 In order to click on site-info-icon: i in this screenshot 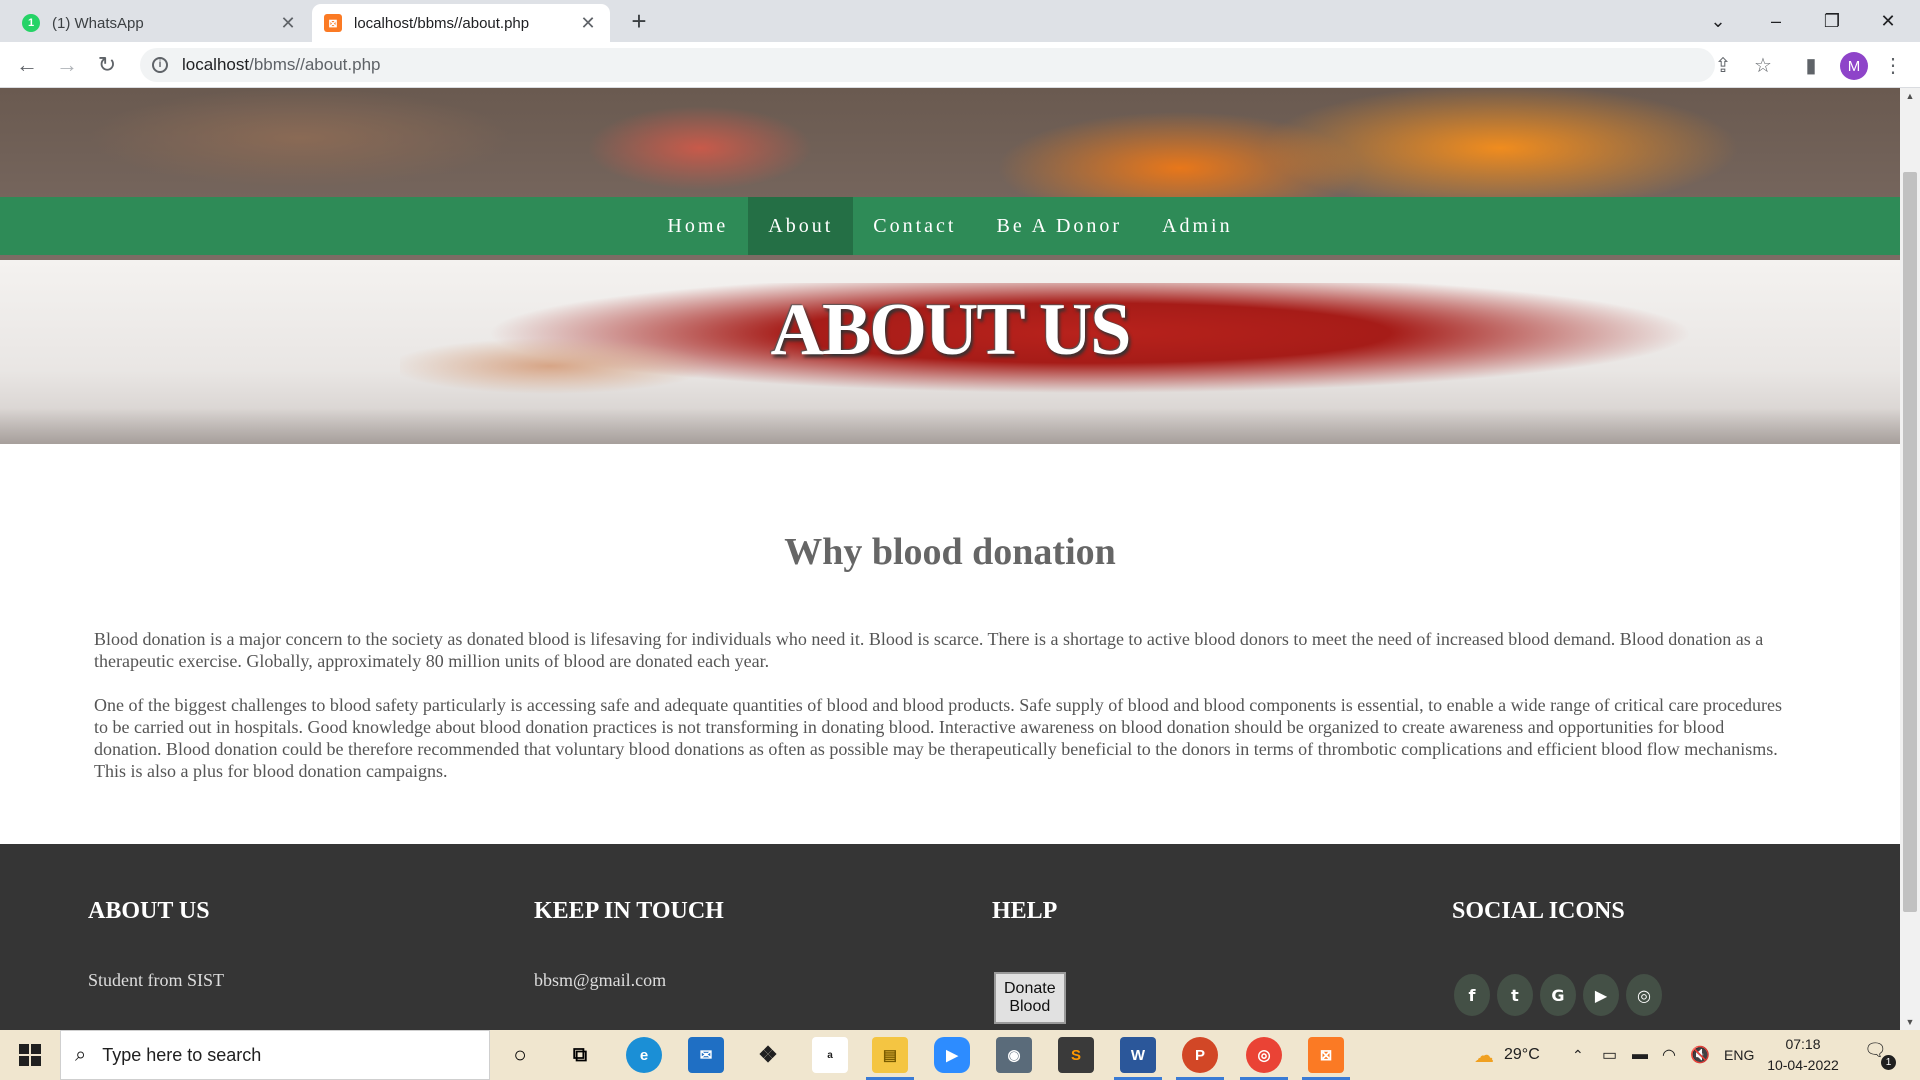, I will do `click(160, 65)`.